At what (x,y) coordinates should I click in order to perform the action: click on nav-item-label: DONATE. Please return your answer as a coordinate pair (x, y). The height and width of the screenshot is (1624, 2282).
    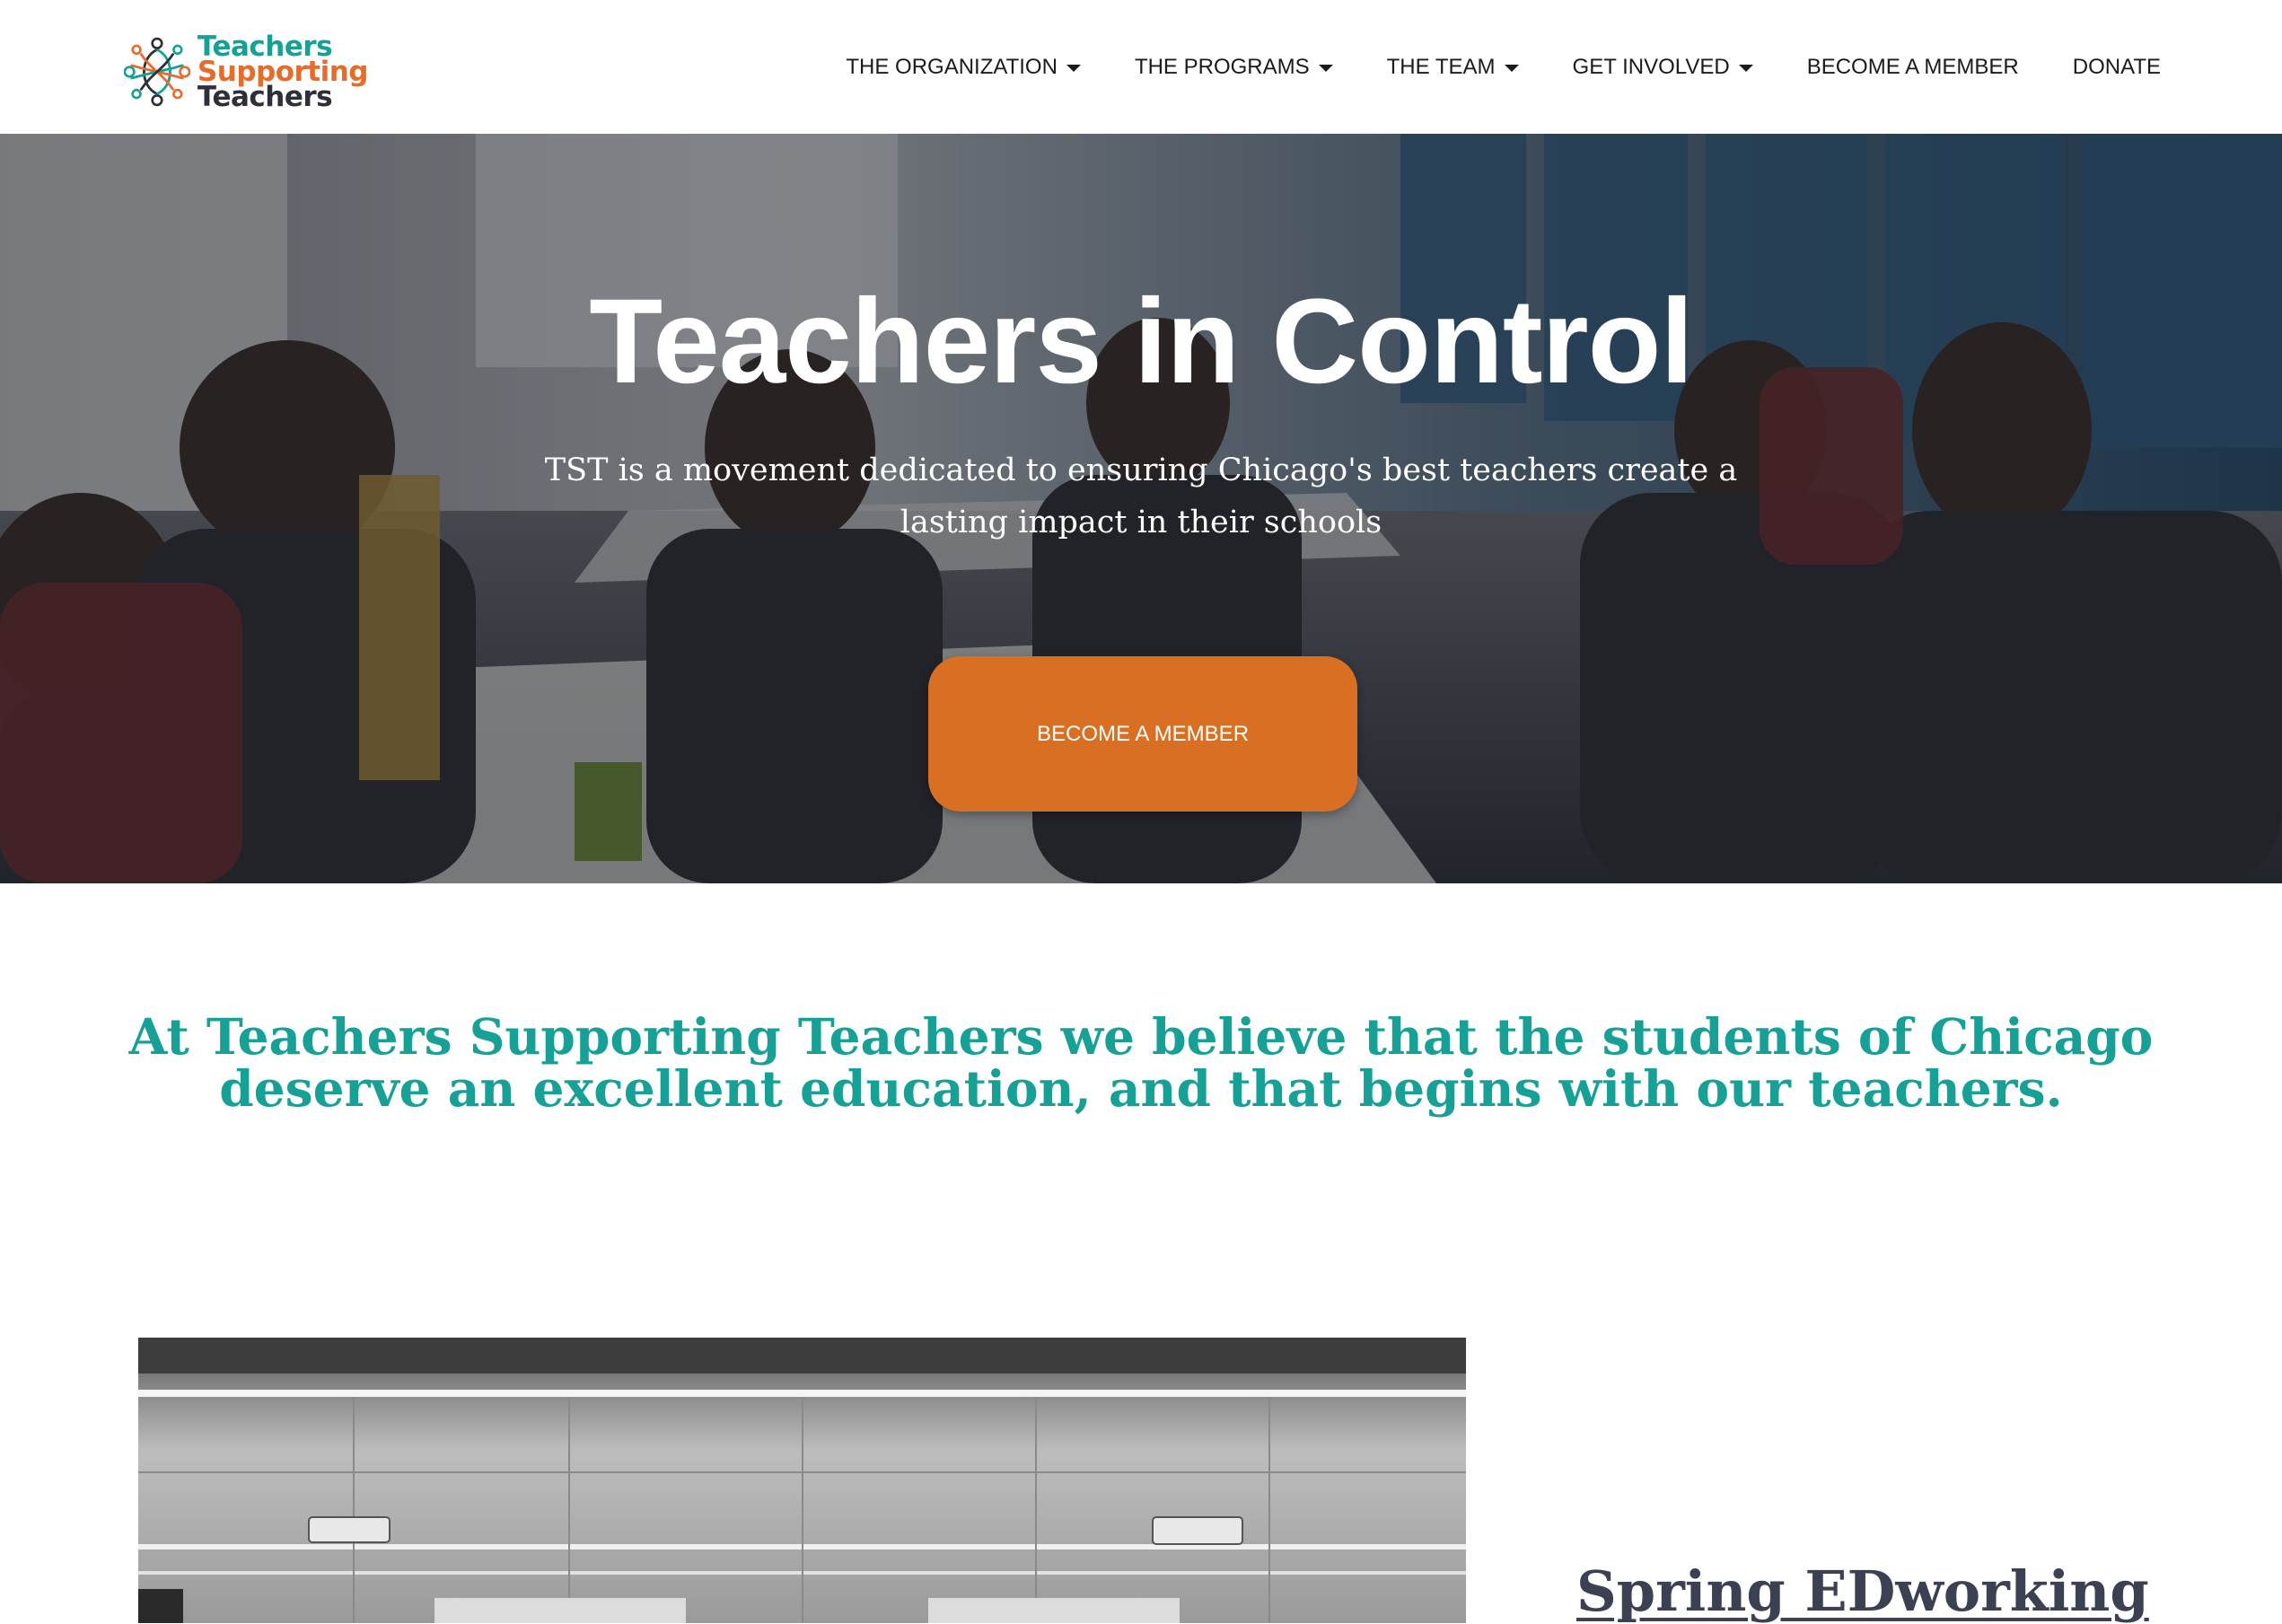
    Looking at the image, I should click on (2116, 66).